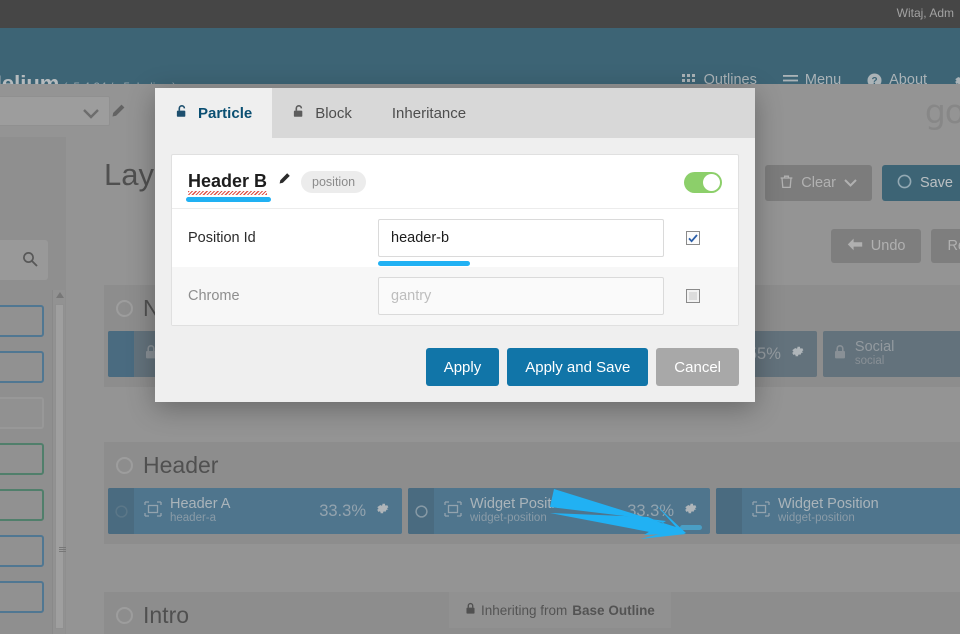  I want to click on position-id-checkbox, so click(693, 238).